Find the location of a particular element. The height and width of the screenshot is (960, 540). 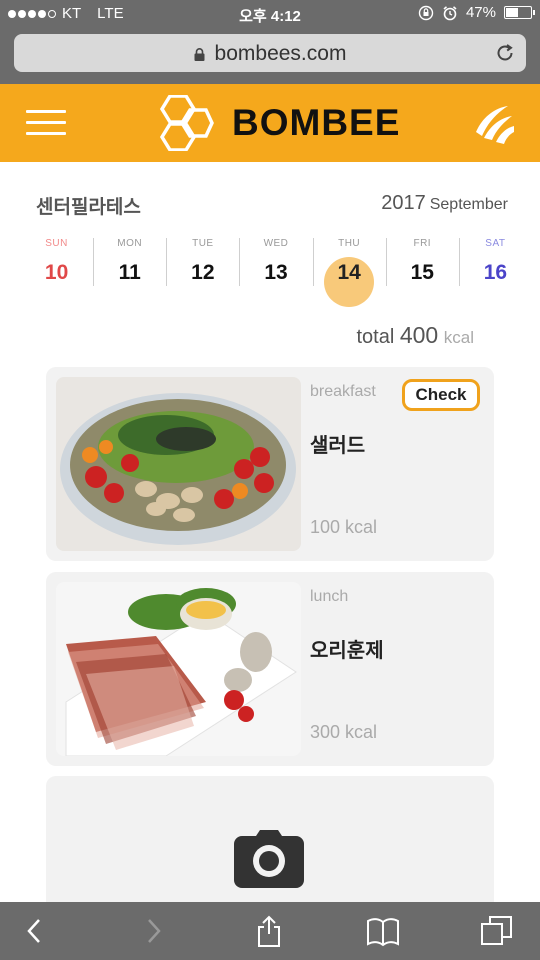

day-mon: MON 11 is located at coordinates (129, 272).